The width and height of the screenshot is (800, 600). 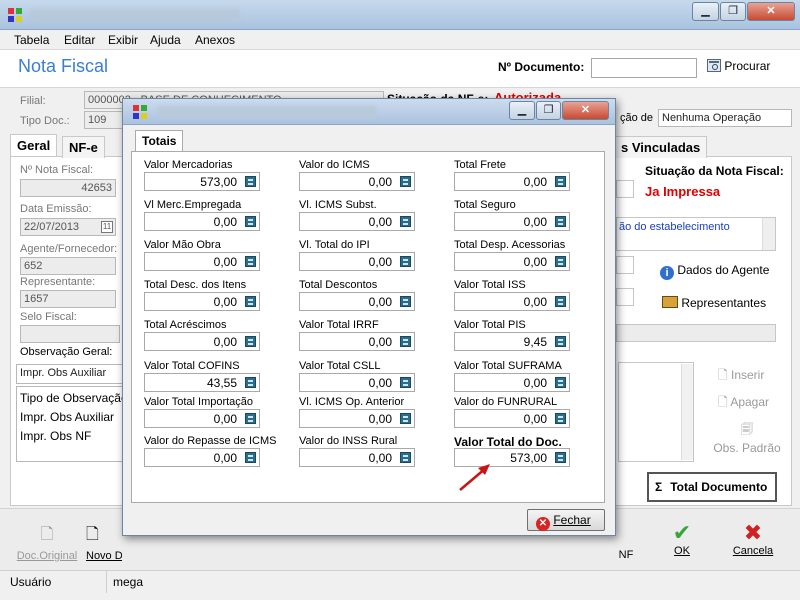 What do you see at coordinates (771, 11) in the screenshot?
I see `close-button: ✕` at bounding box center [771, 11].